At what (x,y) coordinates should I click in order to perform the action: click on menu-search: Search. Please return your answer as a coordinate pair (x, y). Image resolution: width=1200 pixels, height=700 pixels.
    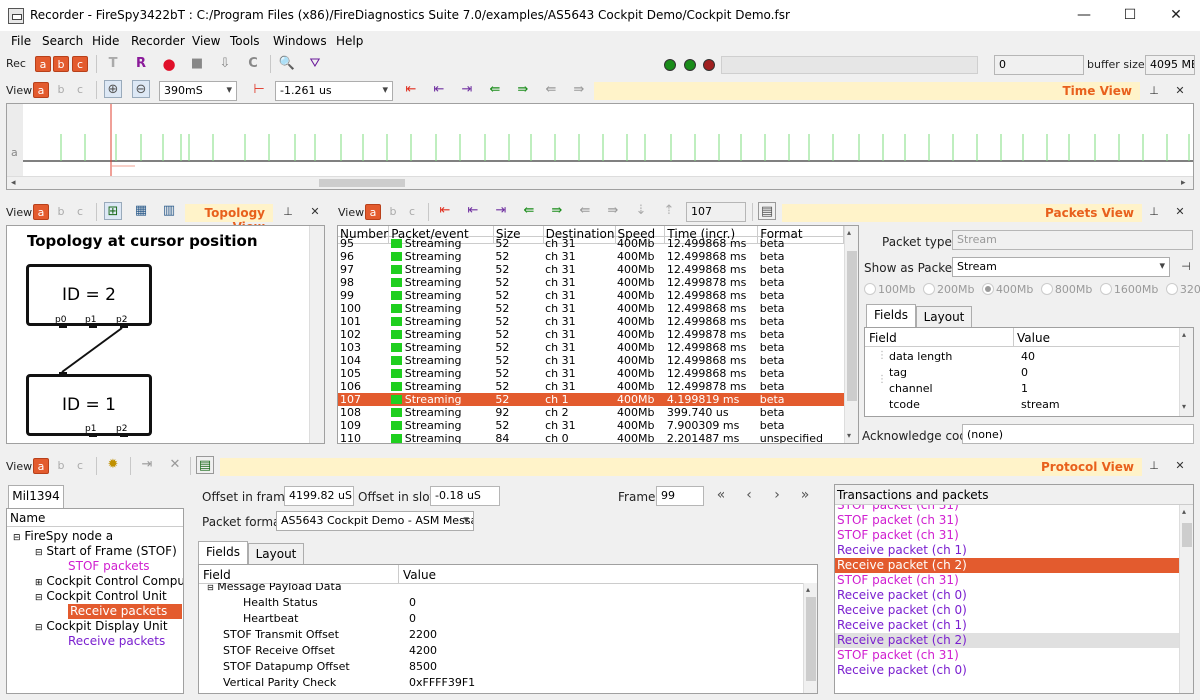
    Looking at the image, I should click on (62, 41).